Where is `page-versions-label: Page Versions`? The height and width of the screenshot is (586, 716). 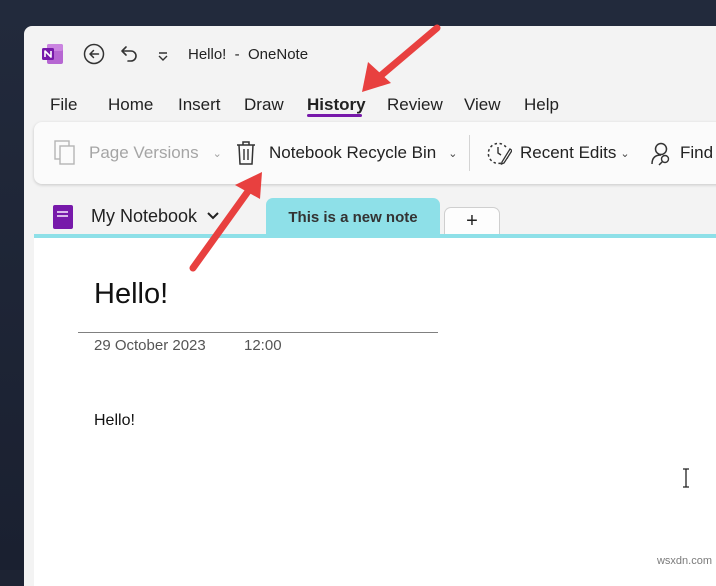 page-versions-label: Page Versions is located at coordinates (144, 152).